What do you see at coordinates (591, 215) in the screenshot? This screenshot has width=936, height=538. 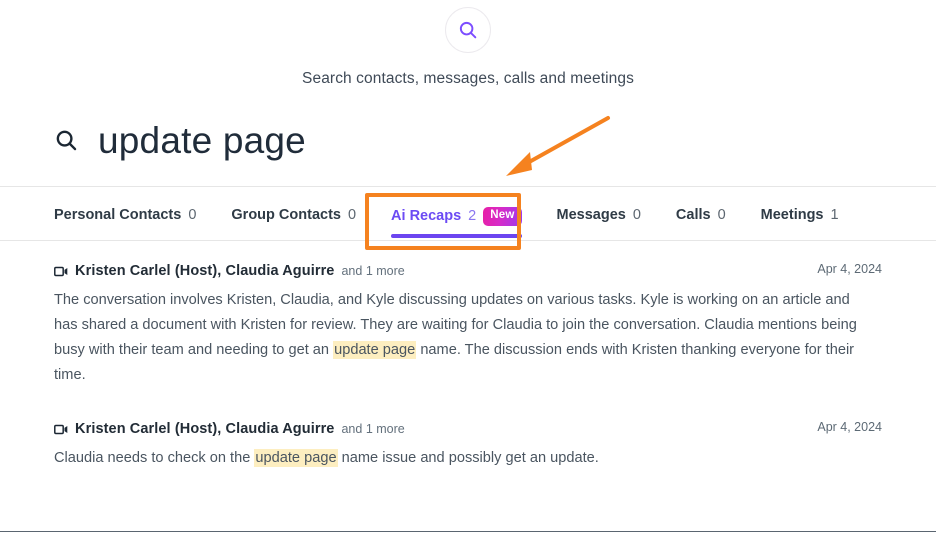 I see `tab-label: Messages` at bounding box center [591, 215].